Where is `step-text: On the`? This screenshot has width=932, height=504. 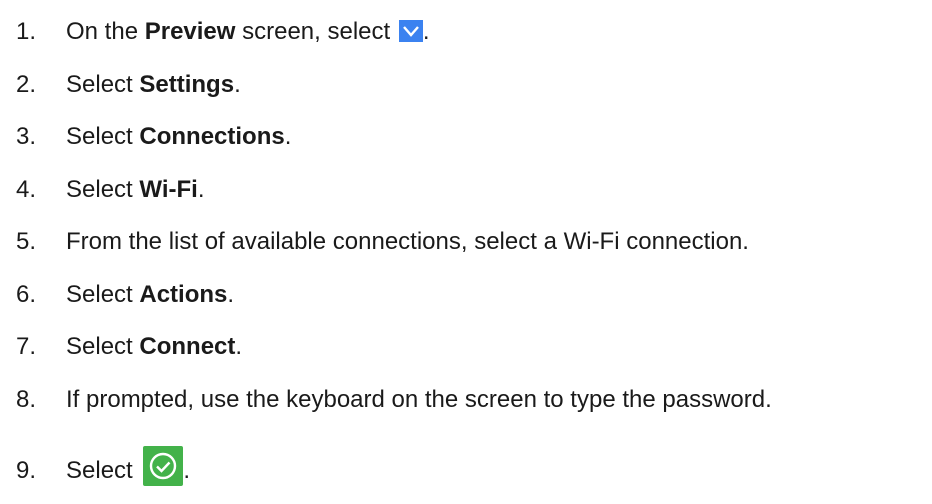 step-text: On the is located at coordinates (105, 31).